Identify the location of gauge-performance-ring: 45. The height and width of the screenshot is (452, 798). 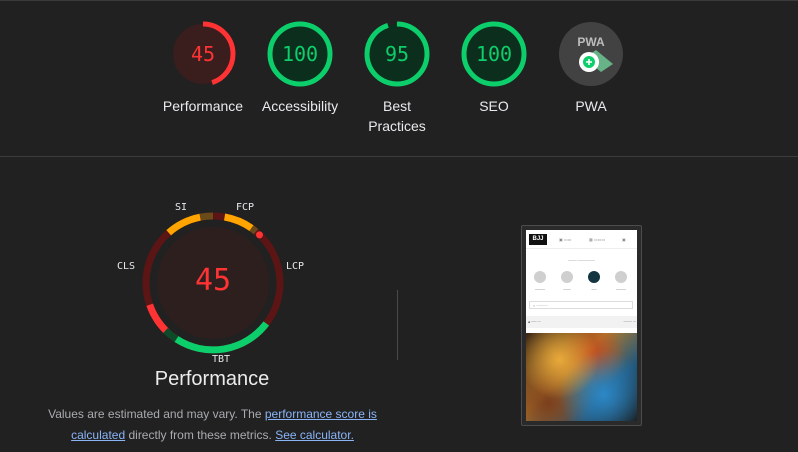
(203, 54).